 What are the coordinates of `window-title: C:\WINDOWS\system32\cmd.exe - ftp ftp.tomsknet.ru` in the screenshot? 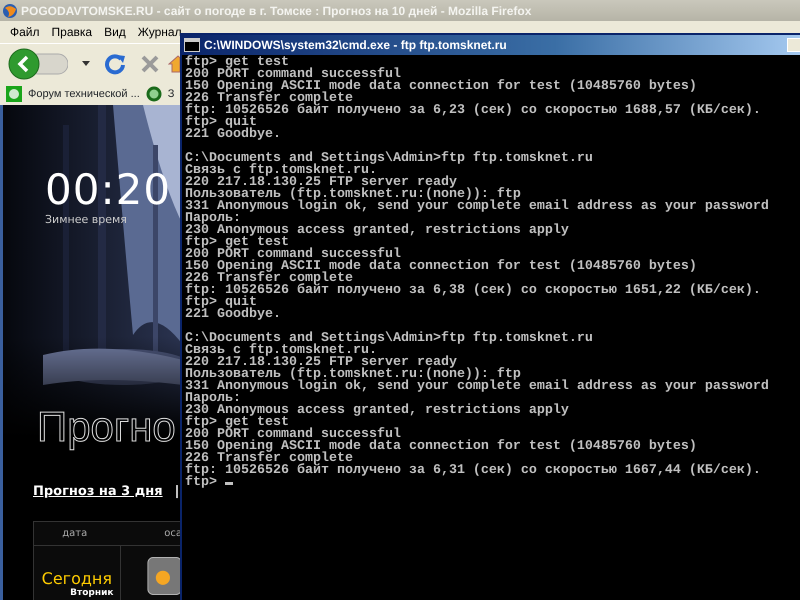 It's located at (355, 45).